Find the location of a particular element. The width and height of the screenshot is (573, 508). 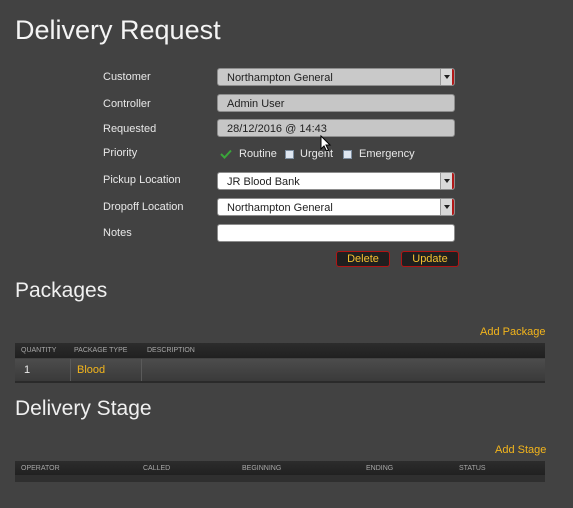

column-header-beginning: BEGINNING is located at coordinates (262, 468).